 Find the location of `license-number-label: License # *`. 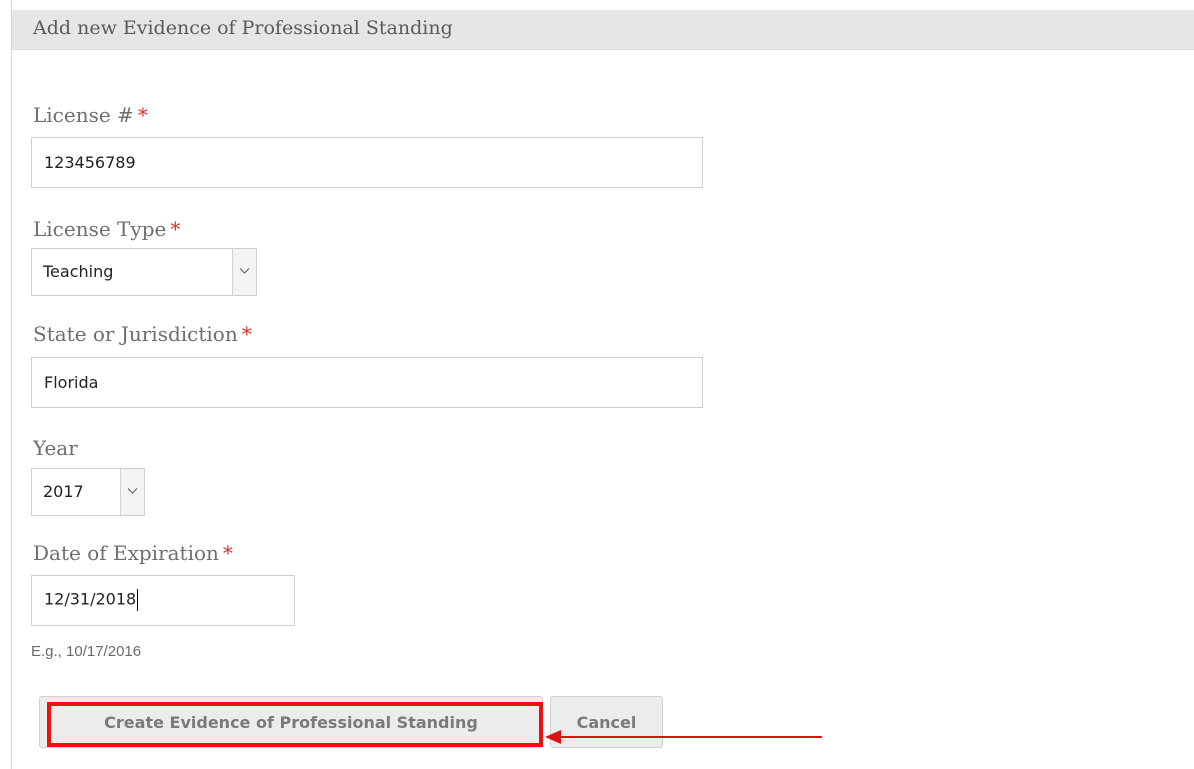

license-number-label: License # * is located at coordinates (90, 115).